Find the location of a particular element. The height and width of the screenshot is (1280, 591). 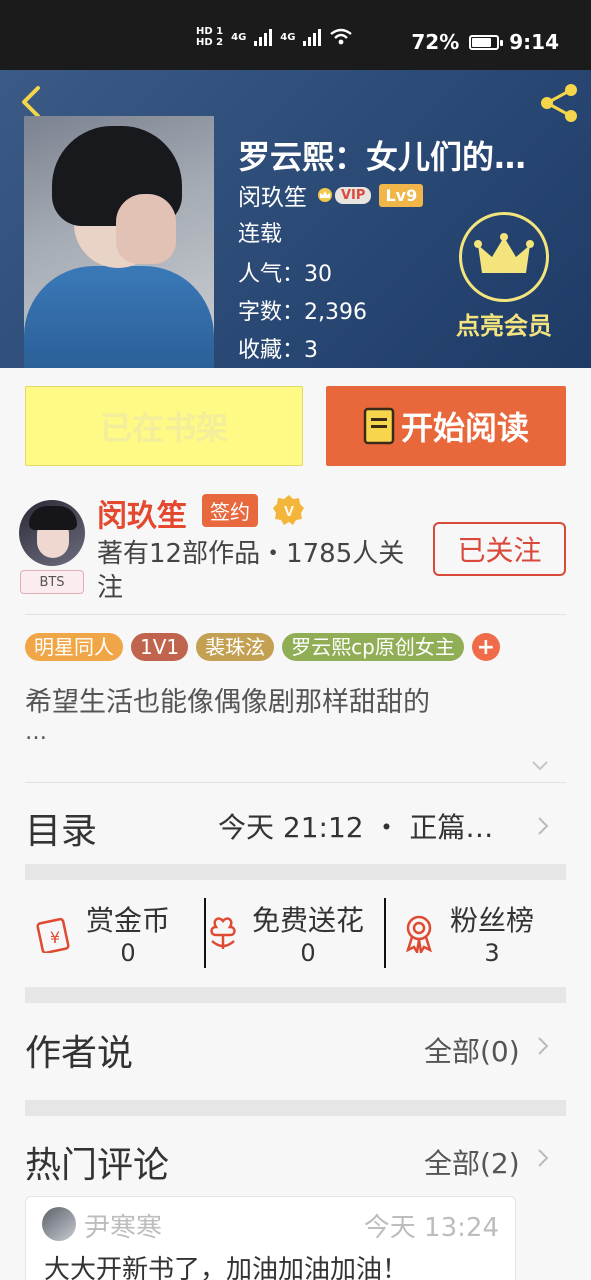

hd-indicator: HD 1 HD 2 is located at coordinates (209, 37).